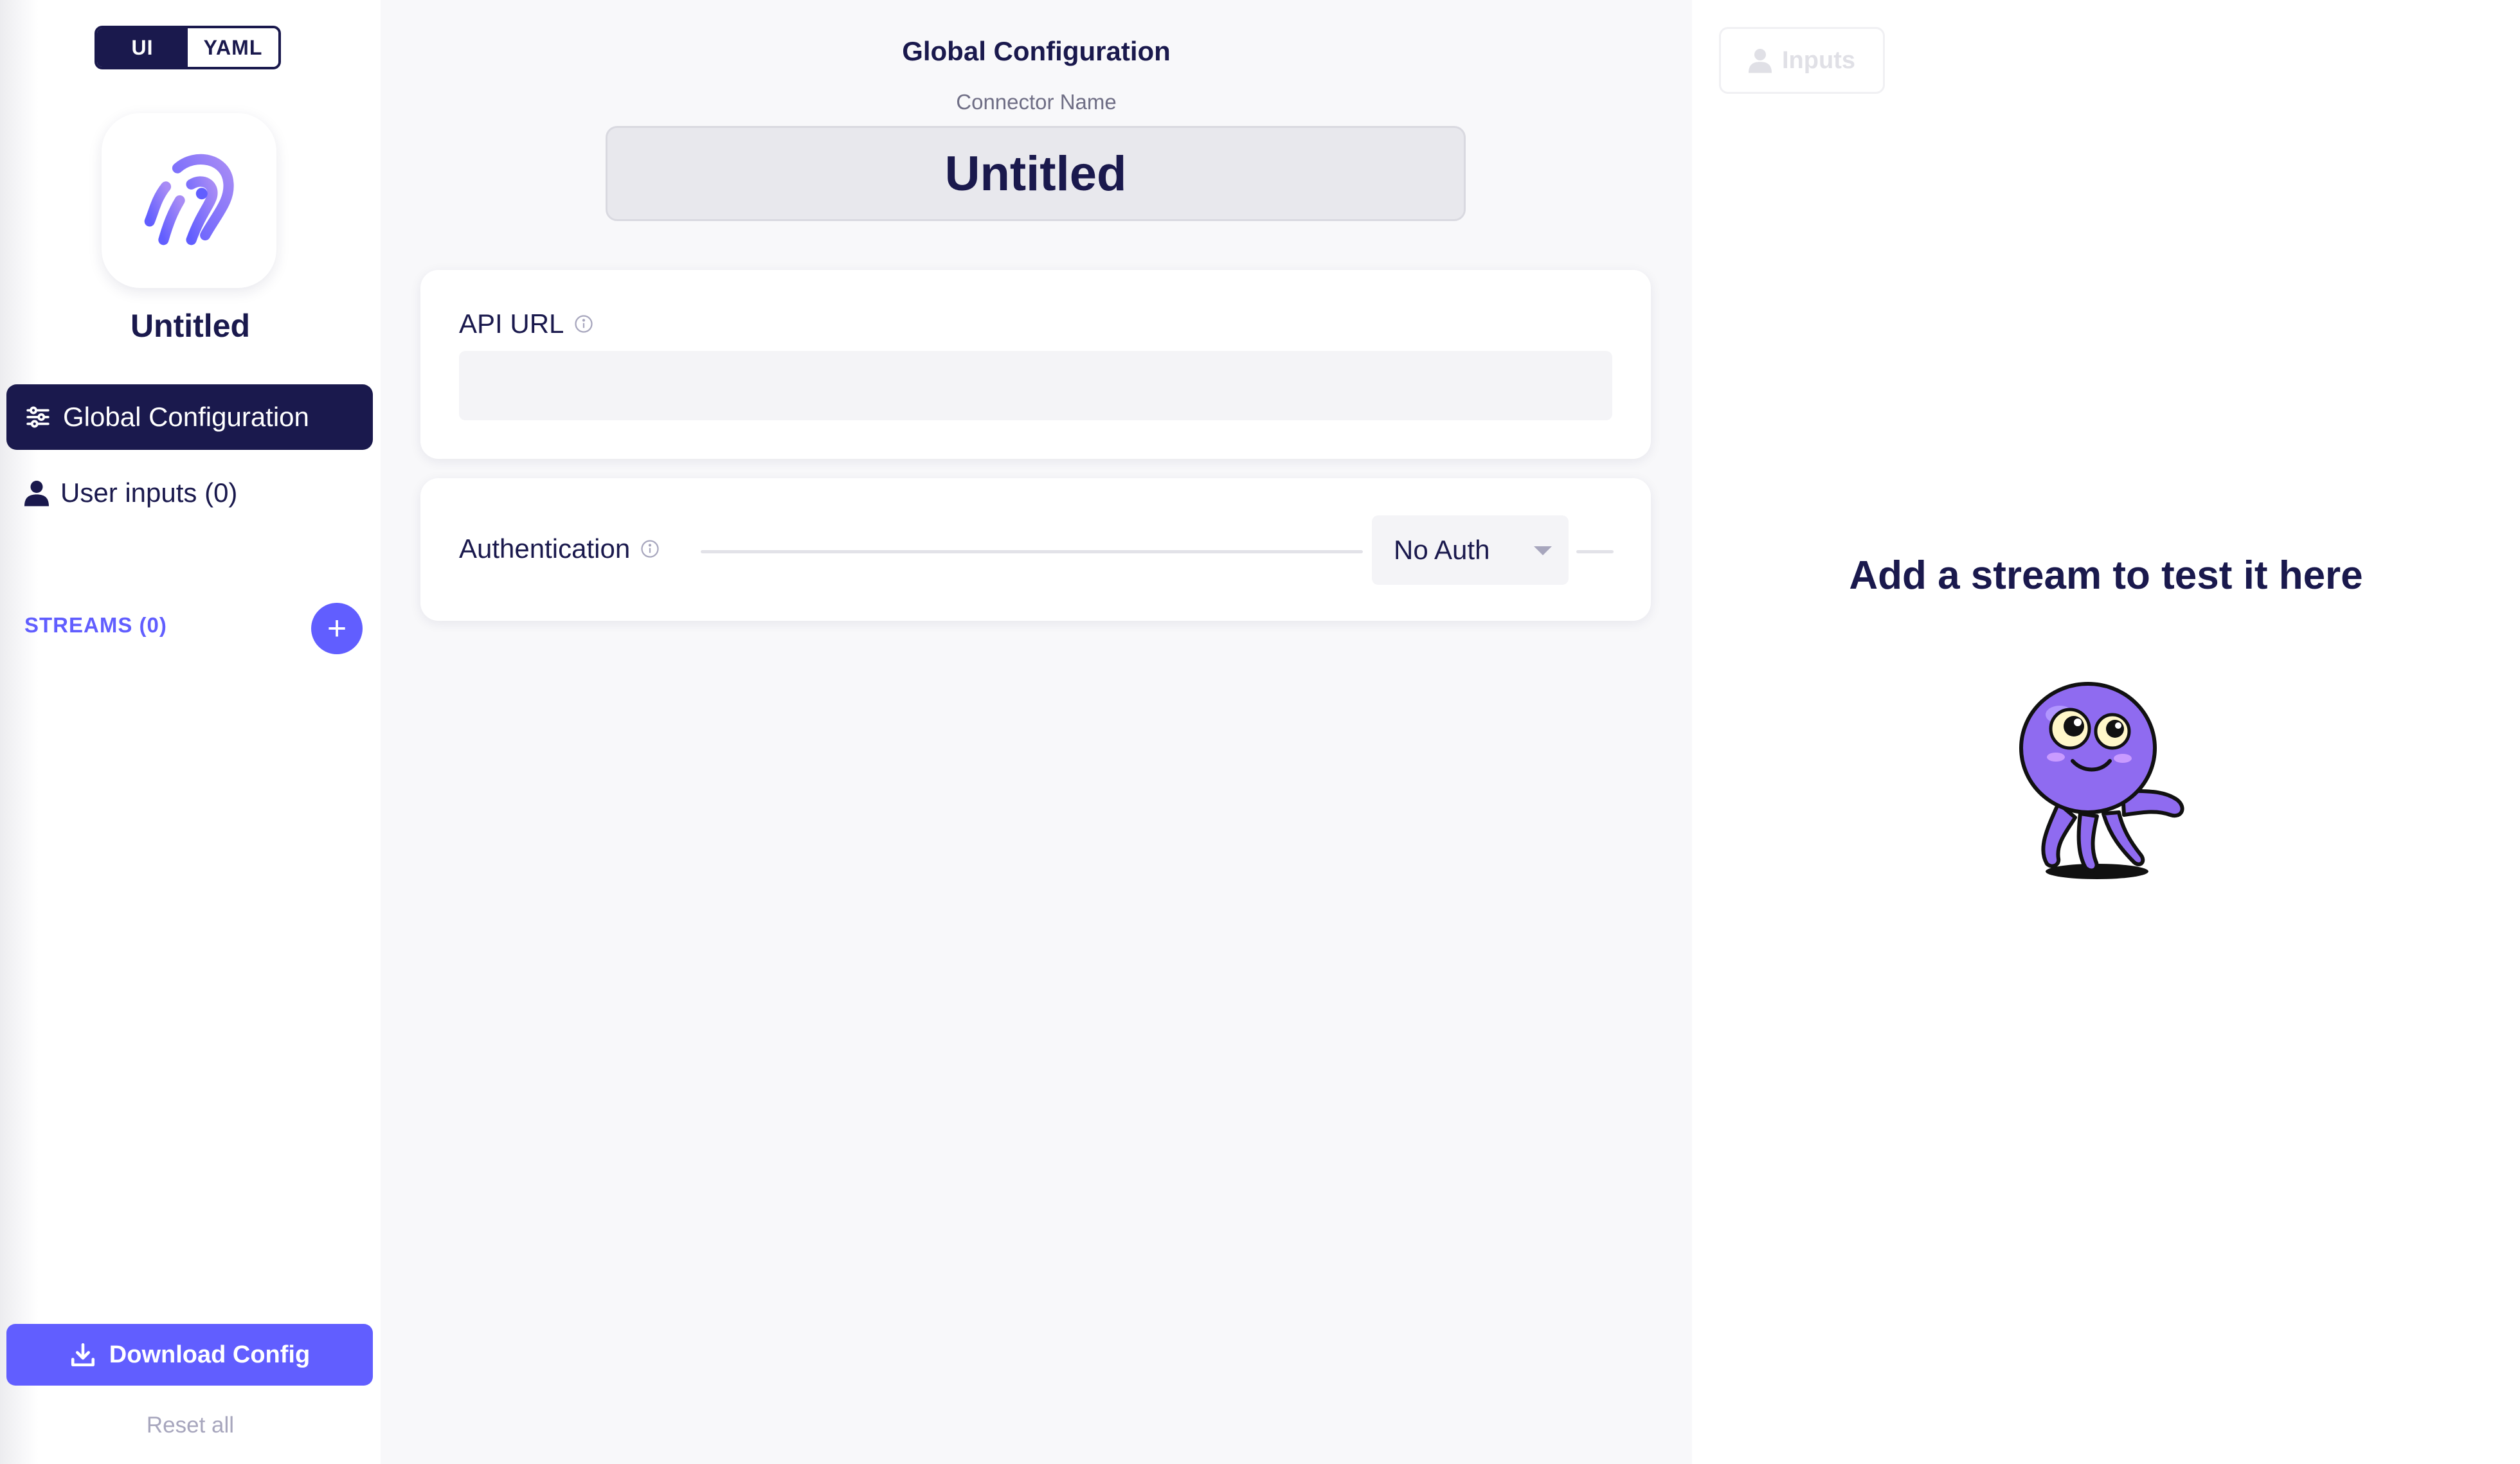 The height and width of the screenshot is (1464, 2520). Describe the element at coordinates (1819, 60) in the screenshot. I see `inputs-button-label: Inputs` at that location.